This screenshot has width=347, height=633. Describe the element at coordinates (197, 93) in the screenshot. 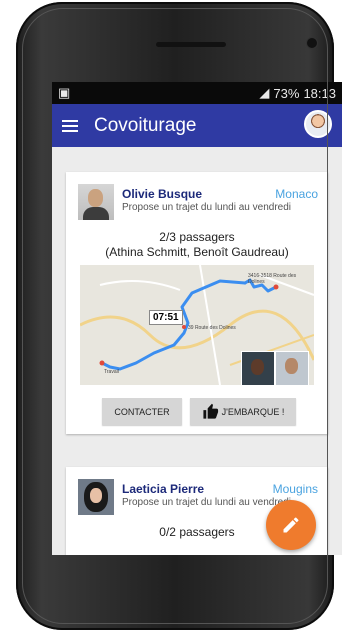

I see `status-bar: ▣ ◢ 73% 18:13` at that location.